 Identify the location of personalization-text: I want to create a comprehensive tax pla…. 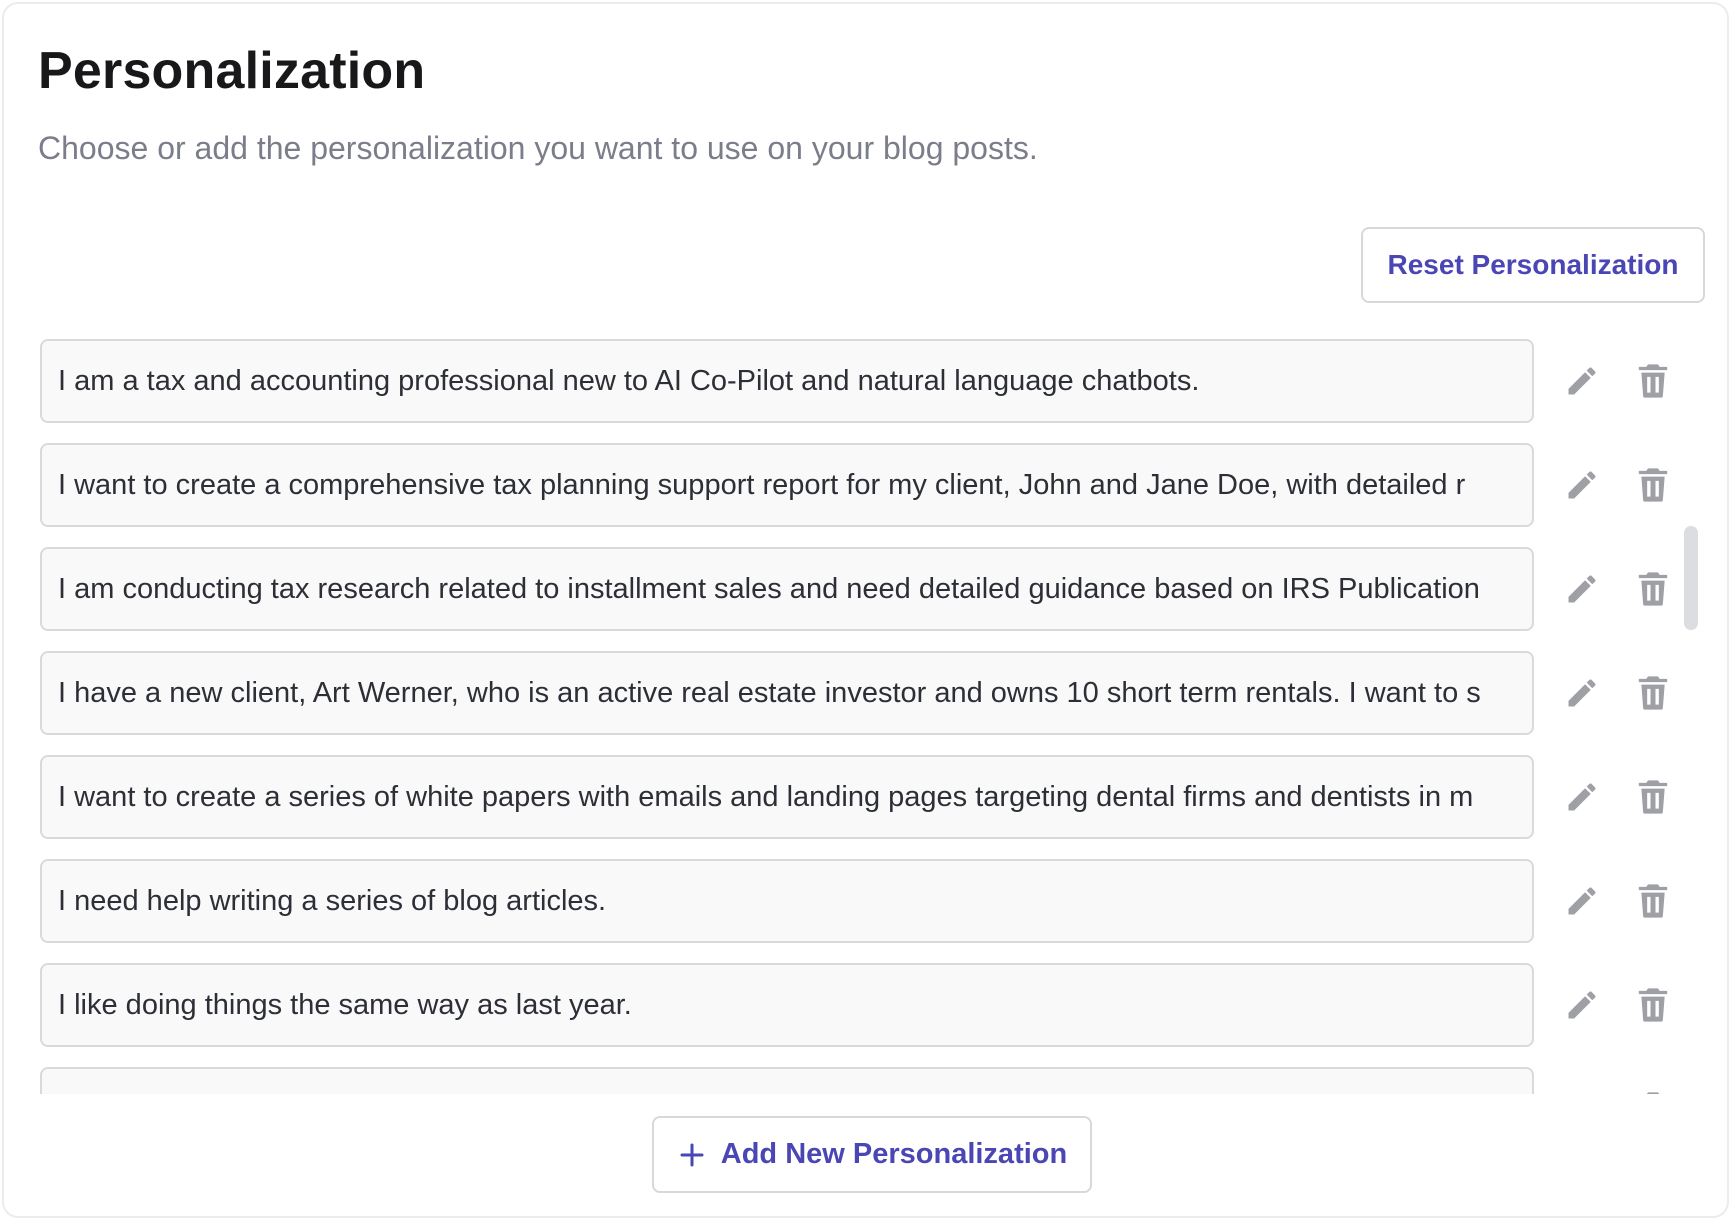
(787, 485).